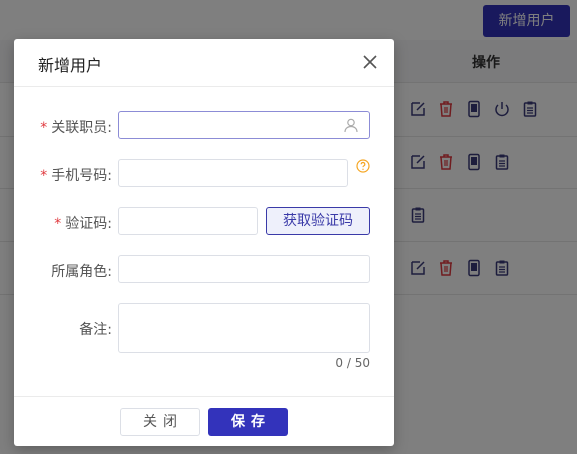 The height and width of the screenshot is (454, 577). Describe the element at coordinates (70, 65) in the screenshot. I see `dialog-title: 新增用户` at that location.